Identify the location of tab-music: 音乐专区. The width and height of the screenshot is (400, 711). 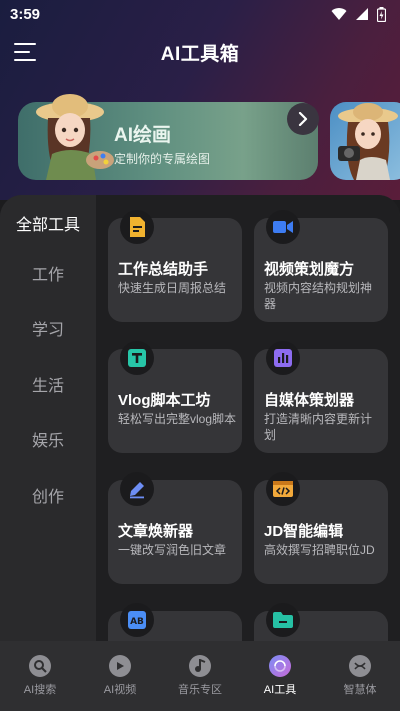
(200, 676).